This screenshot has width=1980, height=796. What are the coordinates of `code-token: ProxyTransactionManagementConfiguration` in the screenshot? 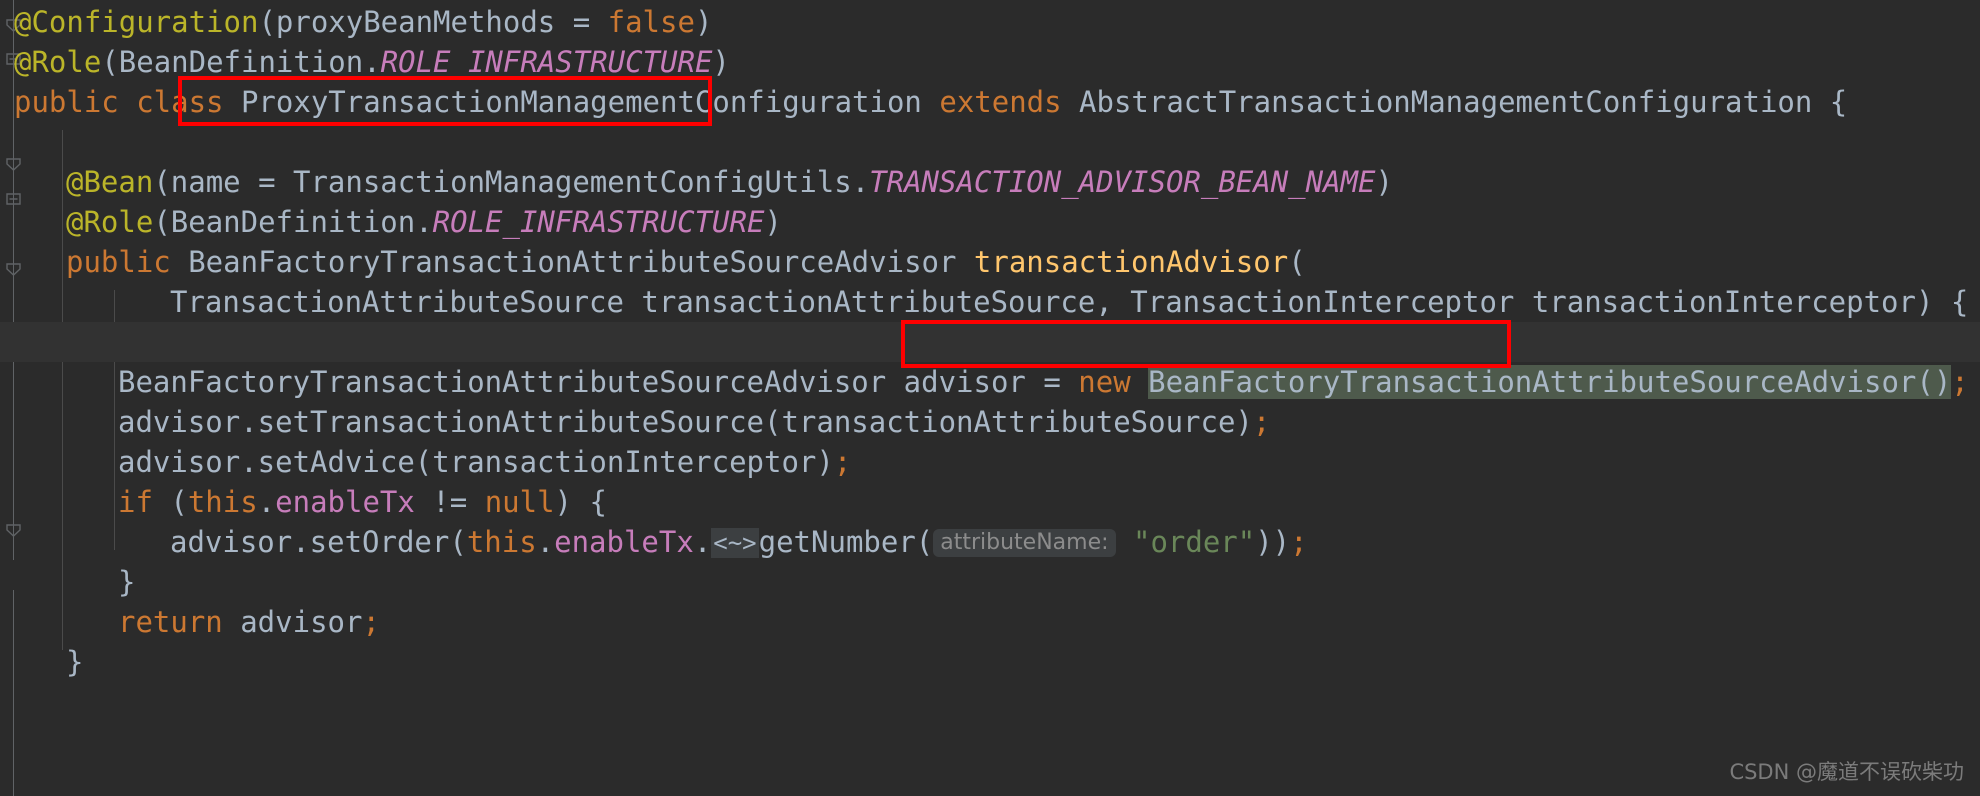 It's located at (581, 102).